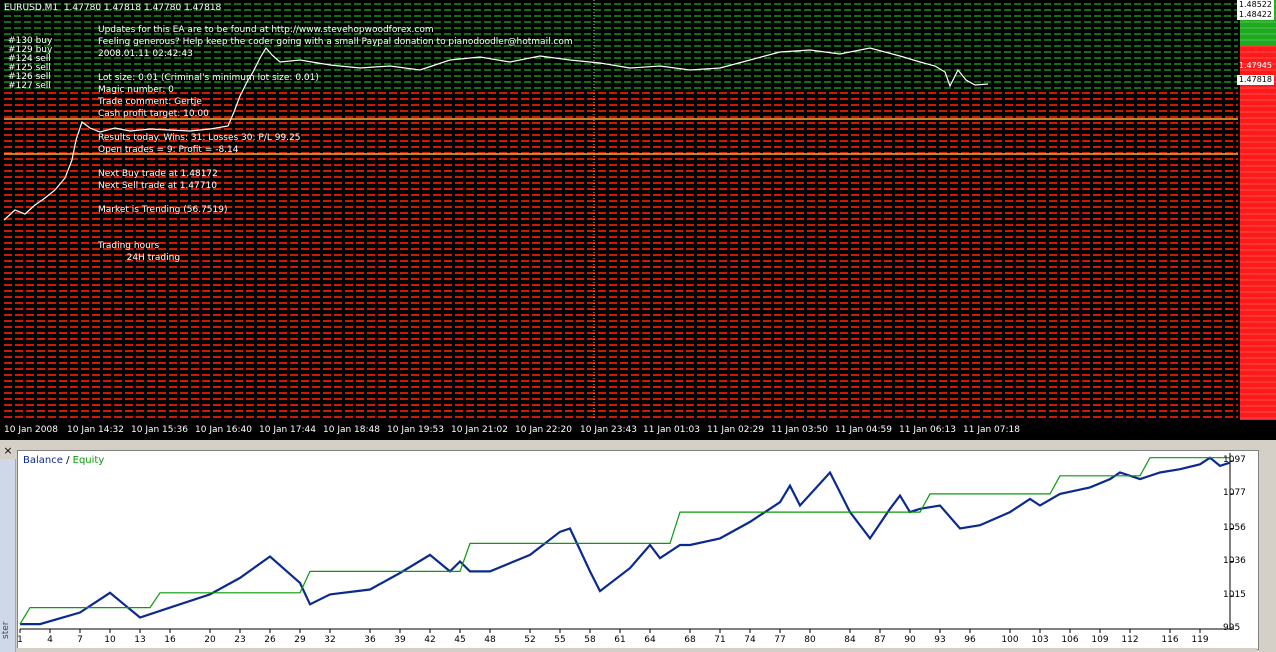  What do you see at coordinates (690, 640) in the screenshot?
I see `x-tick-label: 68` at bounding box center [690, 640].